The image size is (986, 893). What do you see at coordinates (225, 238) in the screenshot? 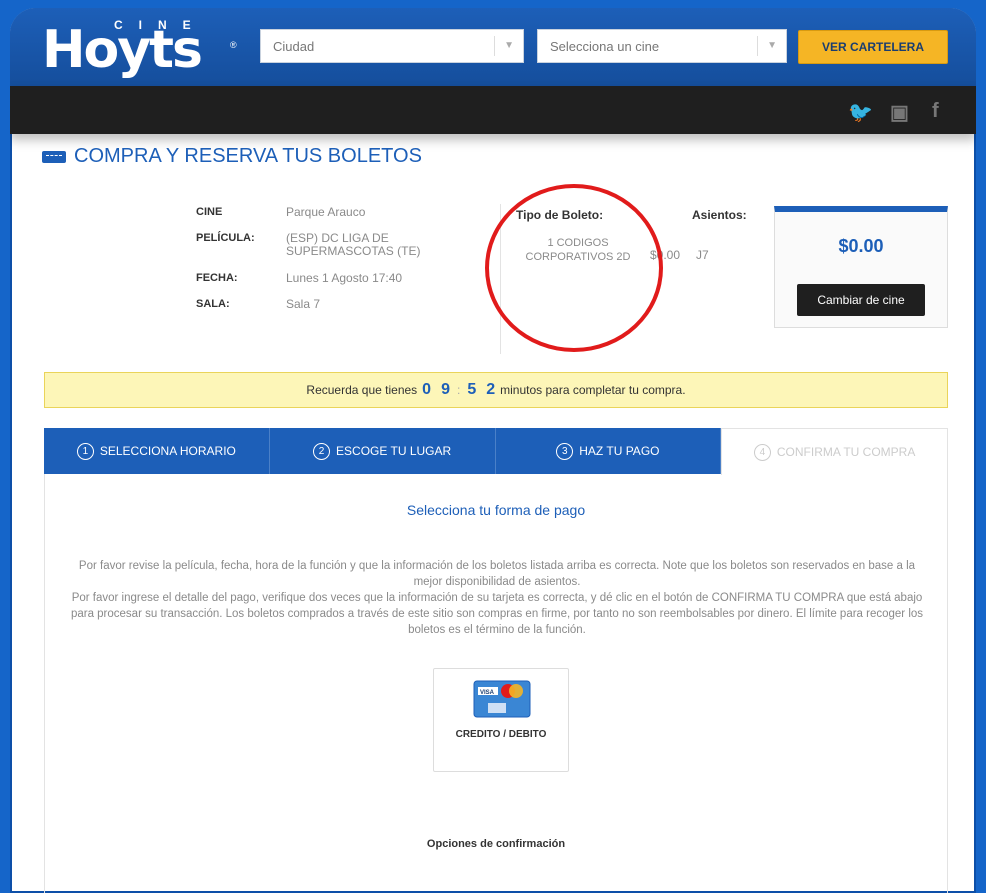
I see `pelicula-label: PELÍCULA:` at bounding box center [225, 238].